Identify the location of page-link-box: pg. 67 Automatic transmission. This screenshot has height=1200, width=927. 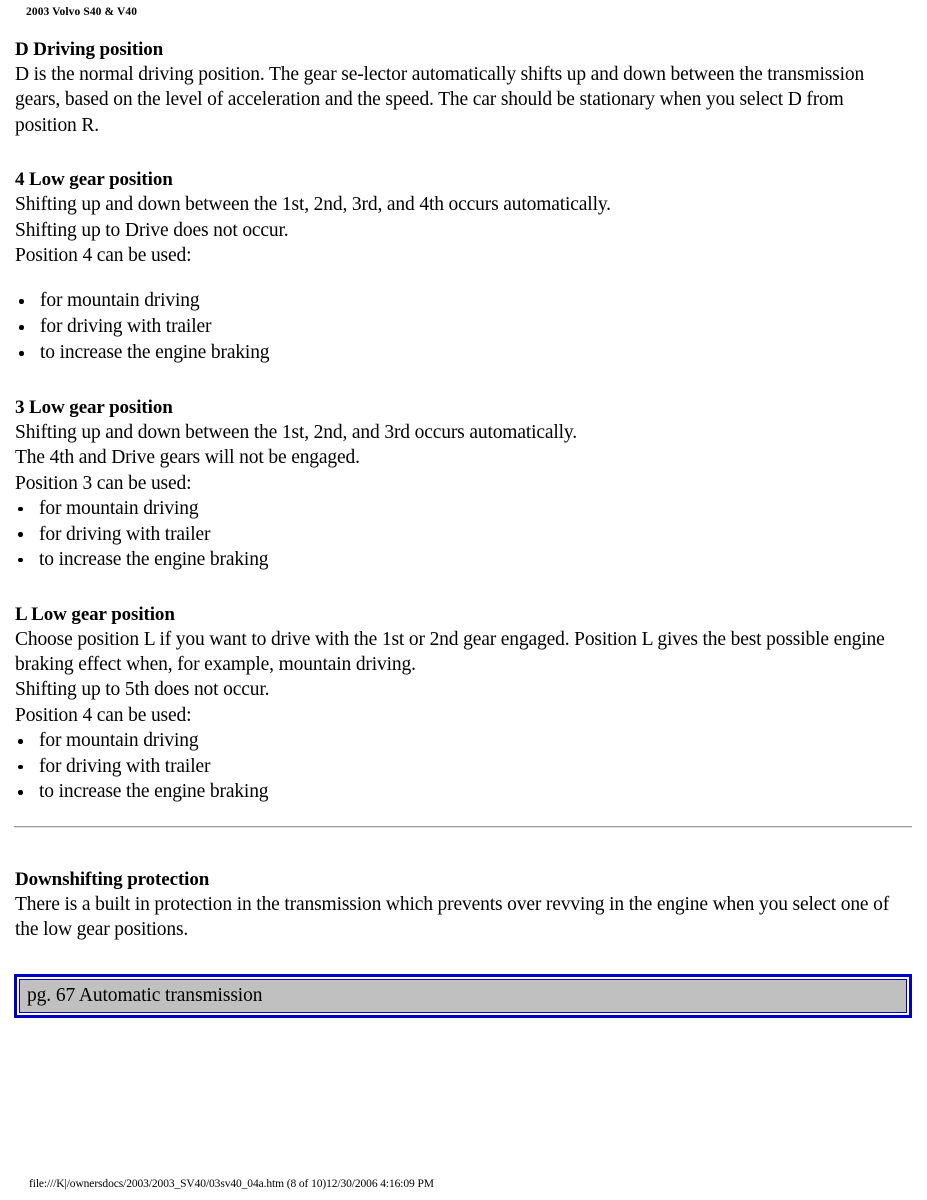
(463, 996).